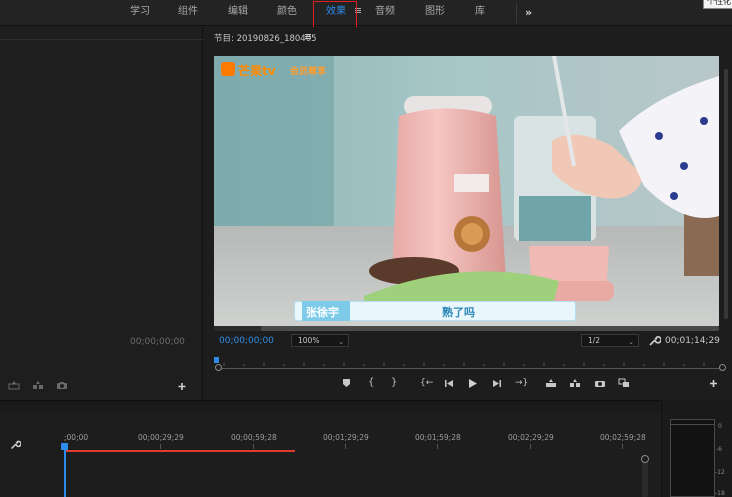  I want to click on timeline-settings-wrench-icon, so click(15, 444).